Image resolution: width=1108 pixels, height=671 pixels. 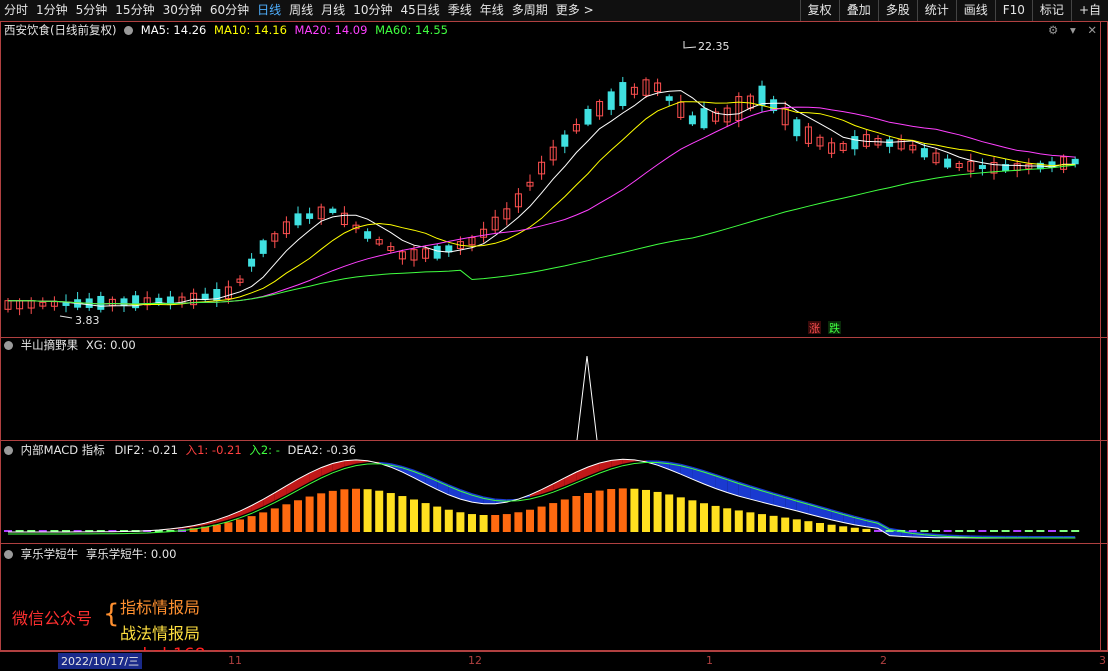 I want to click on stock-title: 西安饮食(日线前复权), so click(x=60, y=30).